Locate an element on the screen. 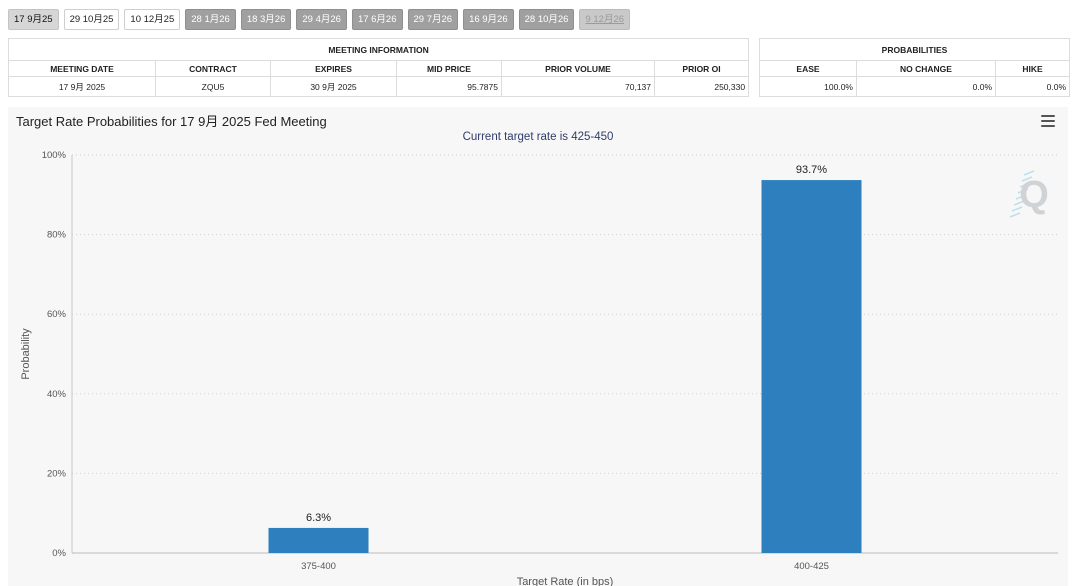 The image size is (1080, 586). y-tick-label: 20% is located at coordinates (57, 473).